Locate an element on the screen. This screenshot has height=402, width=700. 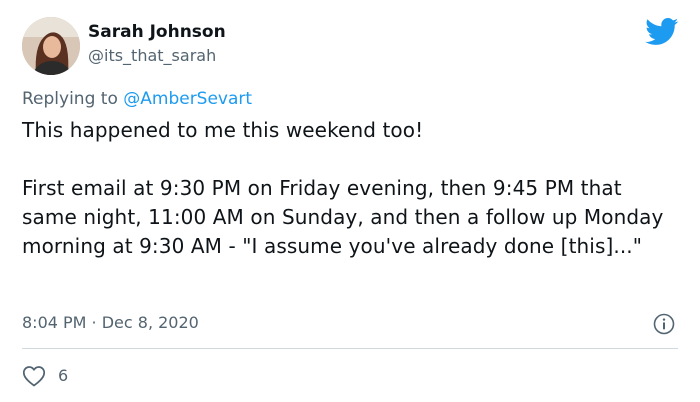
like-button: 6 is located at coordinates (45, 376).